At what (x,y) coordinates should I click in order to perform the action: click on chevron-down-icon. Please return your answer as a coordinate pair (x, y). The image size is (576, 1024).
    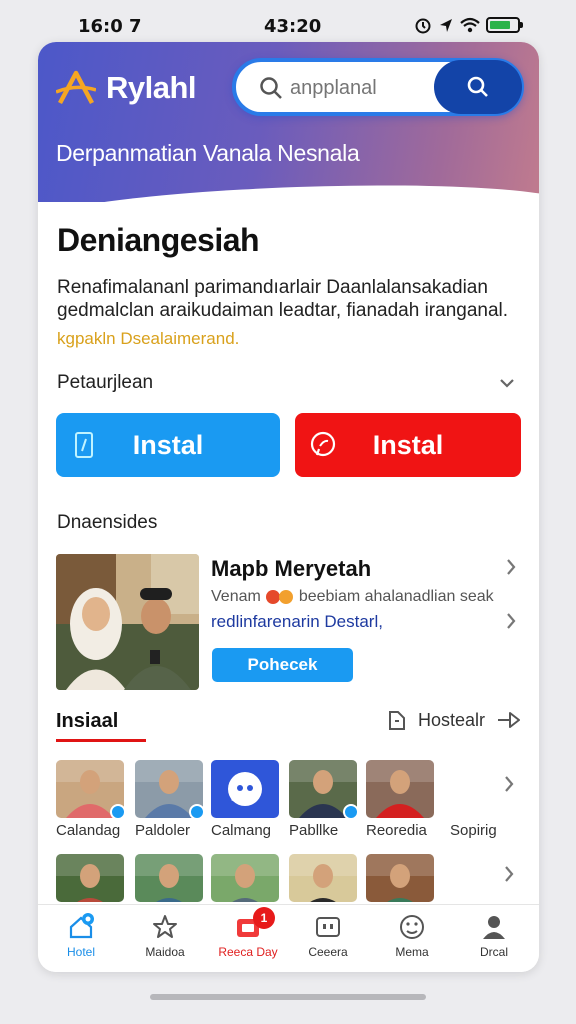
    Looking at the image, I should click on (507, 383).